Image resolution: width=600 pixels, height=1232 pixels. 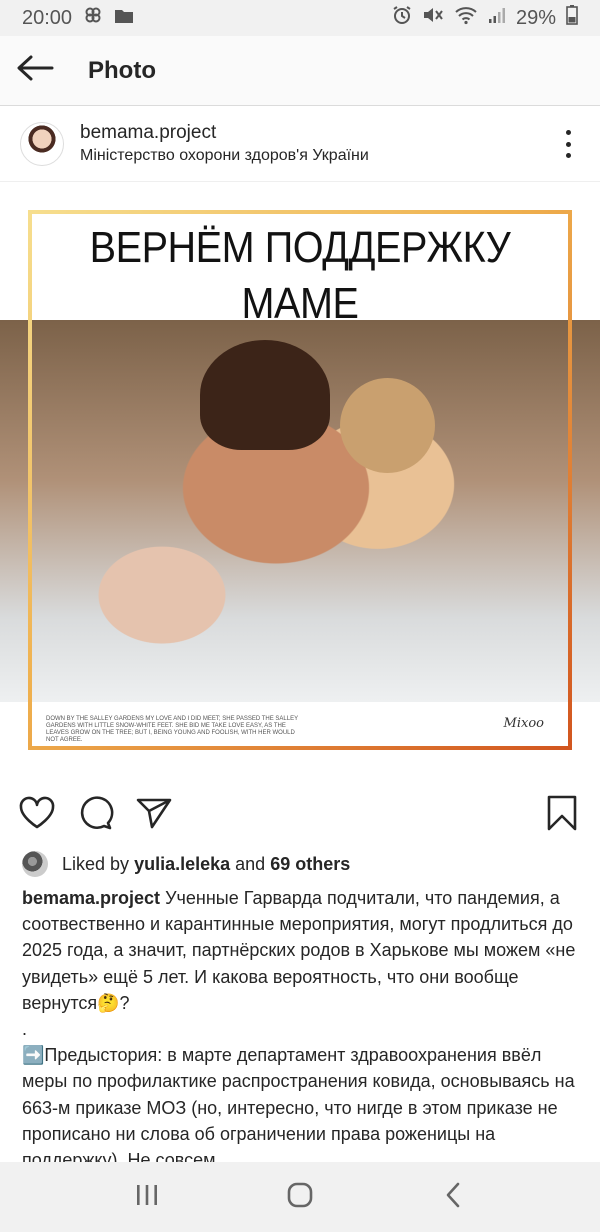 I want to click on liker-username: yulia.leleka, so click(x=182, y=864).